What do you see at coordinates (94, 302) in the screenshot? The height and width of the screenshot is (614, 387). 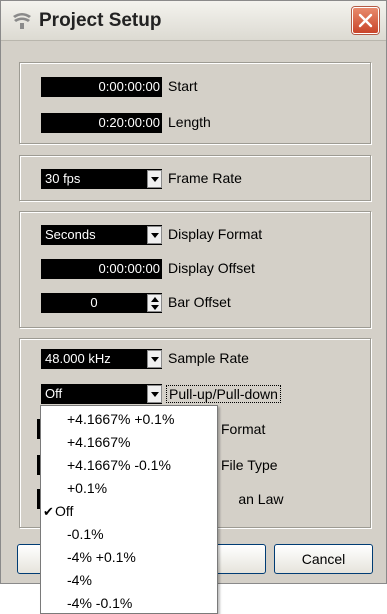 I see `bar-offset-value: 0` at bounding box center [94, 302].